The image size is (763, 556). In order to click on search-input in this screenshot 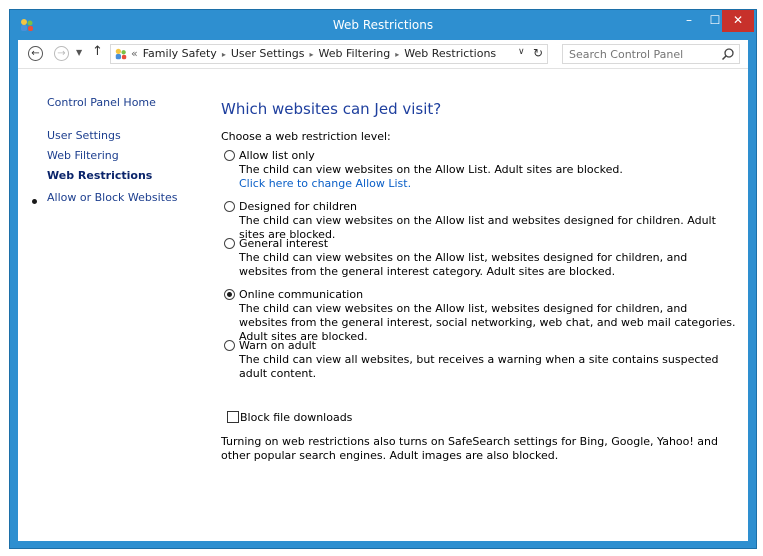, I will do `click(641, 54)`.